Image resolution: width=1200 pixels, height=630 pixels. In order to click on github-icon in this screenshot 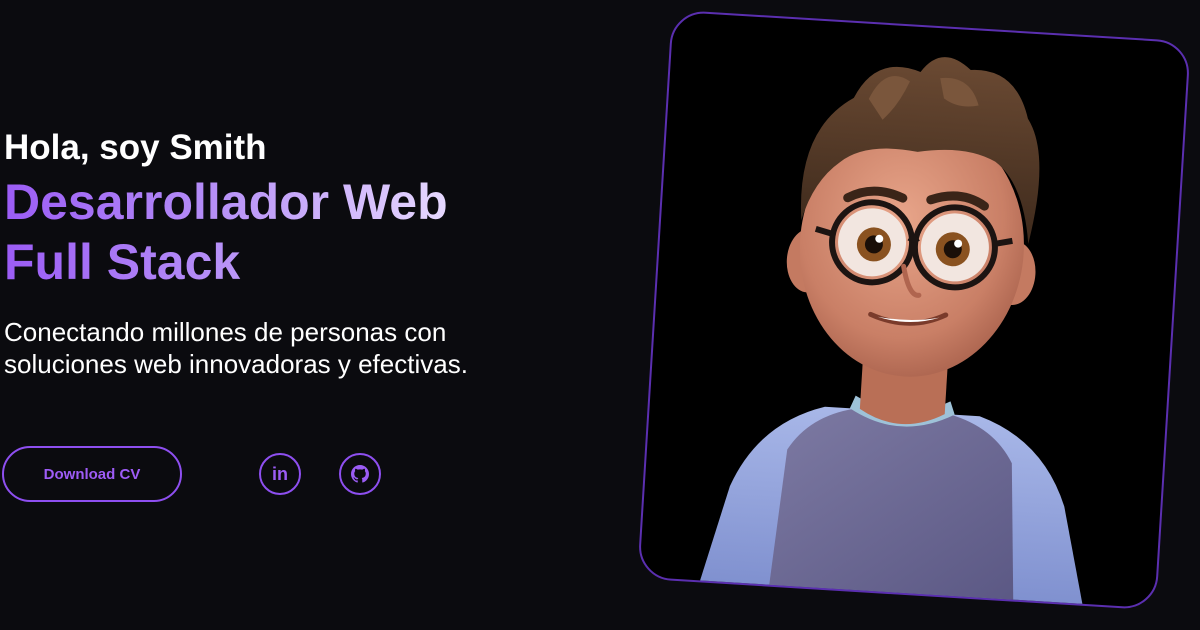, I will do `click(360, 474)`.